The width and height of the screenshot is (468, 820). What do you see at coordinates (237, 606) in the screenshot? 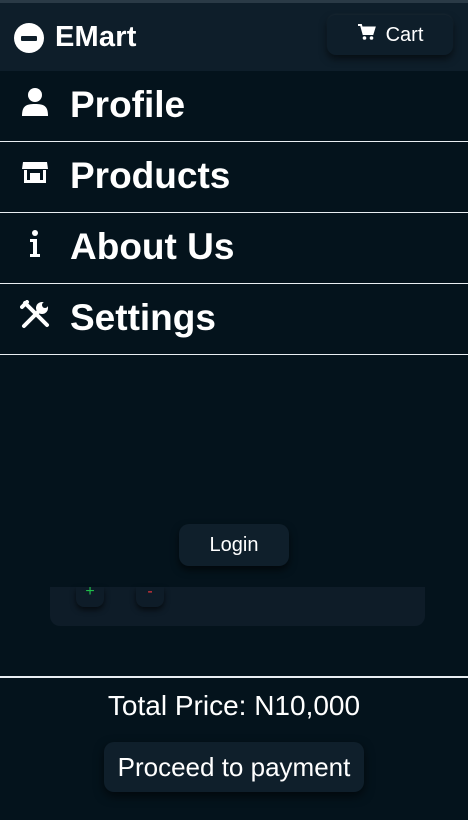
I see `cart-item-card: + -` at bounding box center [237, 606].